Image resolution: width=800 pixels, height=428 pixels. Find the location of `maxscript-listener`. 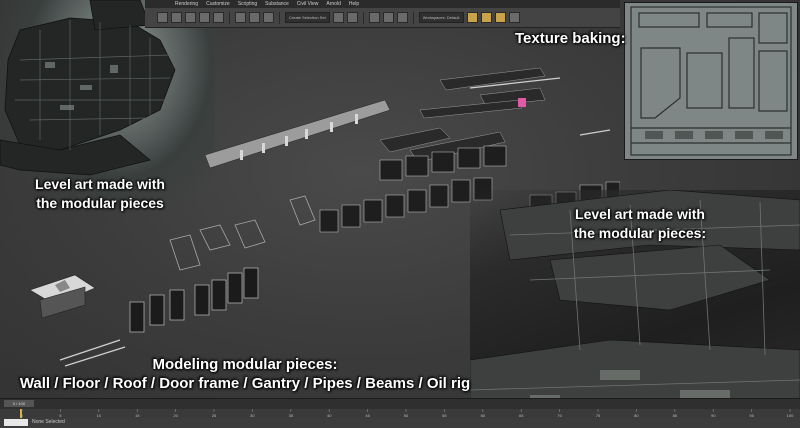

maxscript-listener is located at coordinates (16, 422).